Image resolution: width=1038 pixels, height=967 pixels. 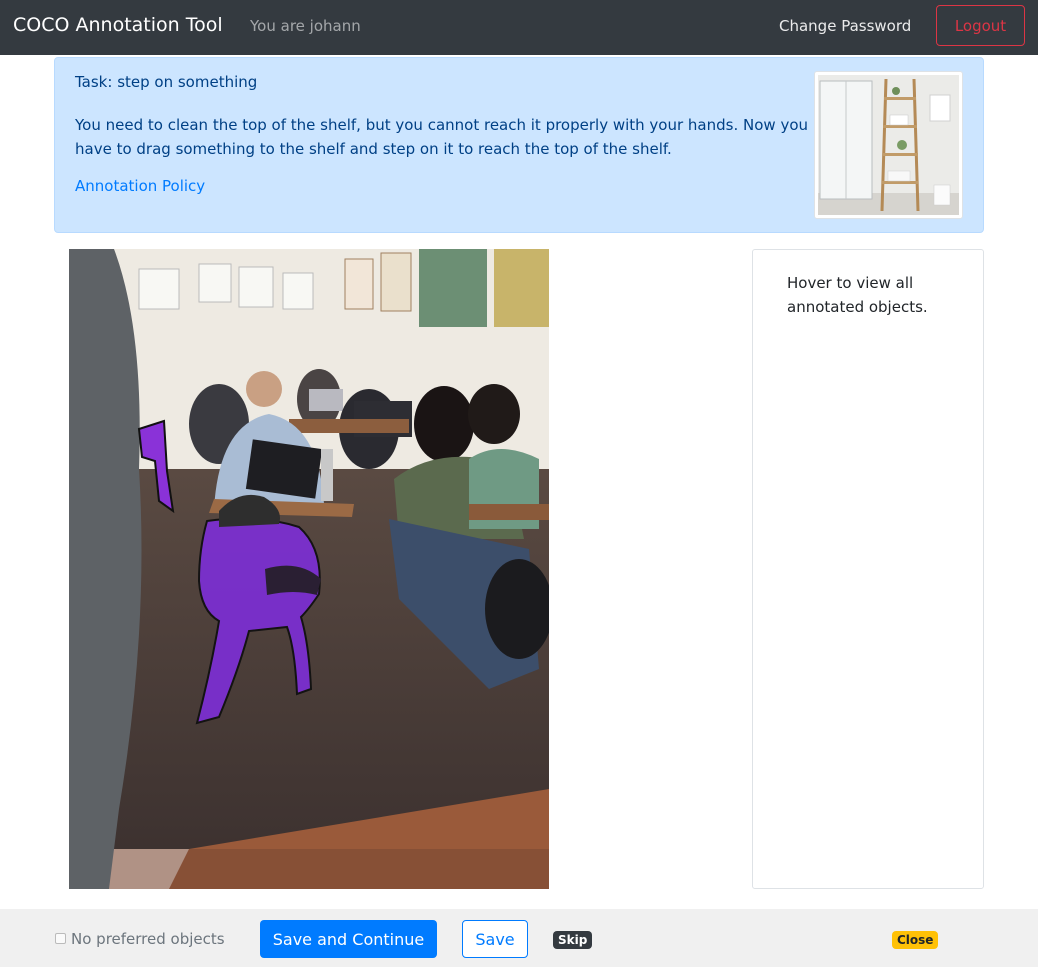 What do you see at coordinates (980, 25) in the screenshot?
I see `logout-button: Logout` at bounding box center [980, 25].